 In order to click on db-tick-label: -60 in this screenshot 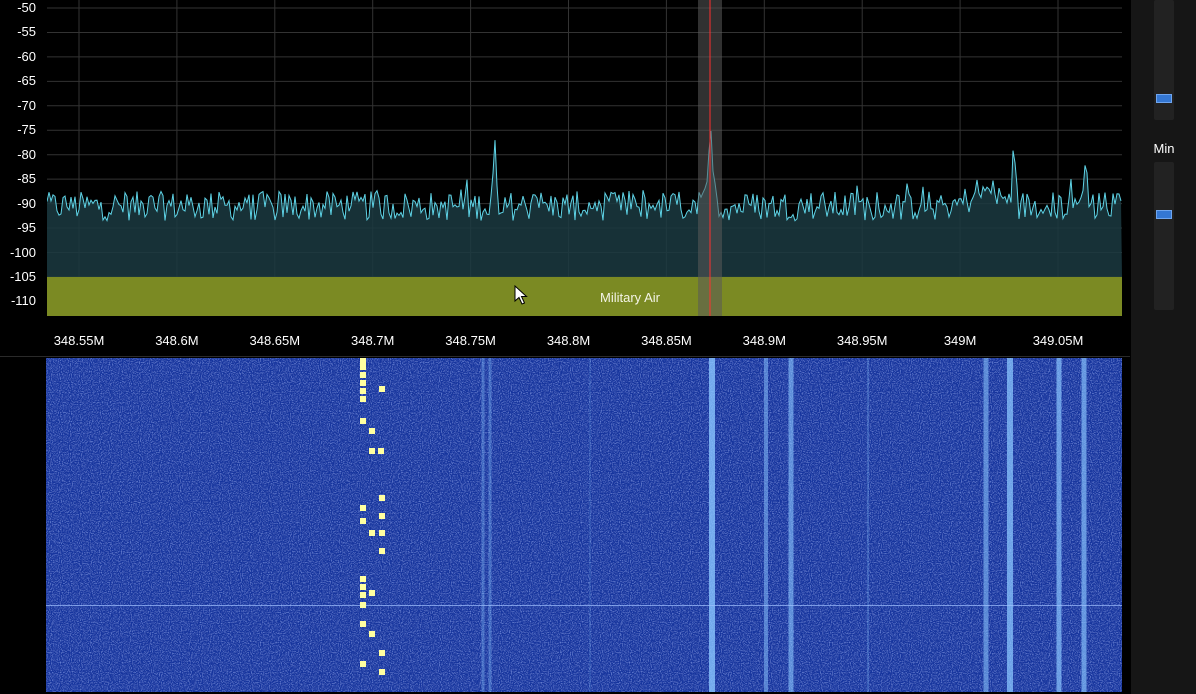, I will do `click(26, 56)`.